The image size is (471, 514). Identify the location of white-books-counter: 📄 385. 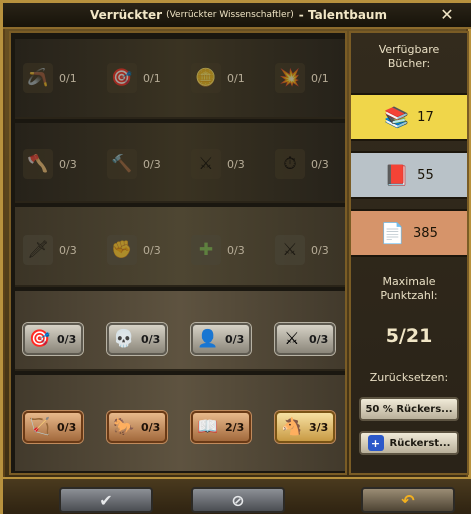
(409, 233).